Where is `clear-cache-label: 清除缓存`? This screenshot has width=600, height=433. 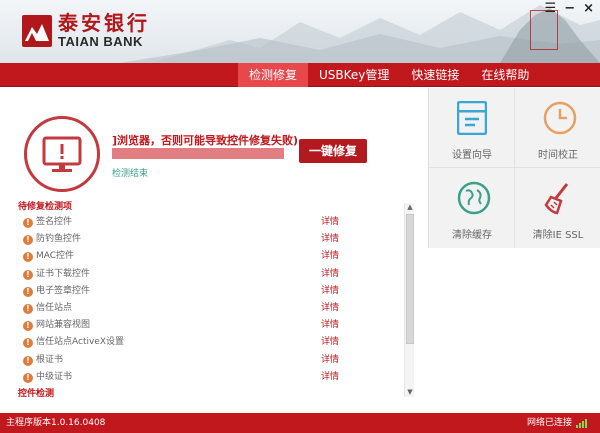
clear-cache-label: 清除缓存 is located at coordinates (472, 235).